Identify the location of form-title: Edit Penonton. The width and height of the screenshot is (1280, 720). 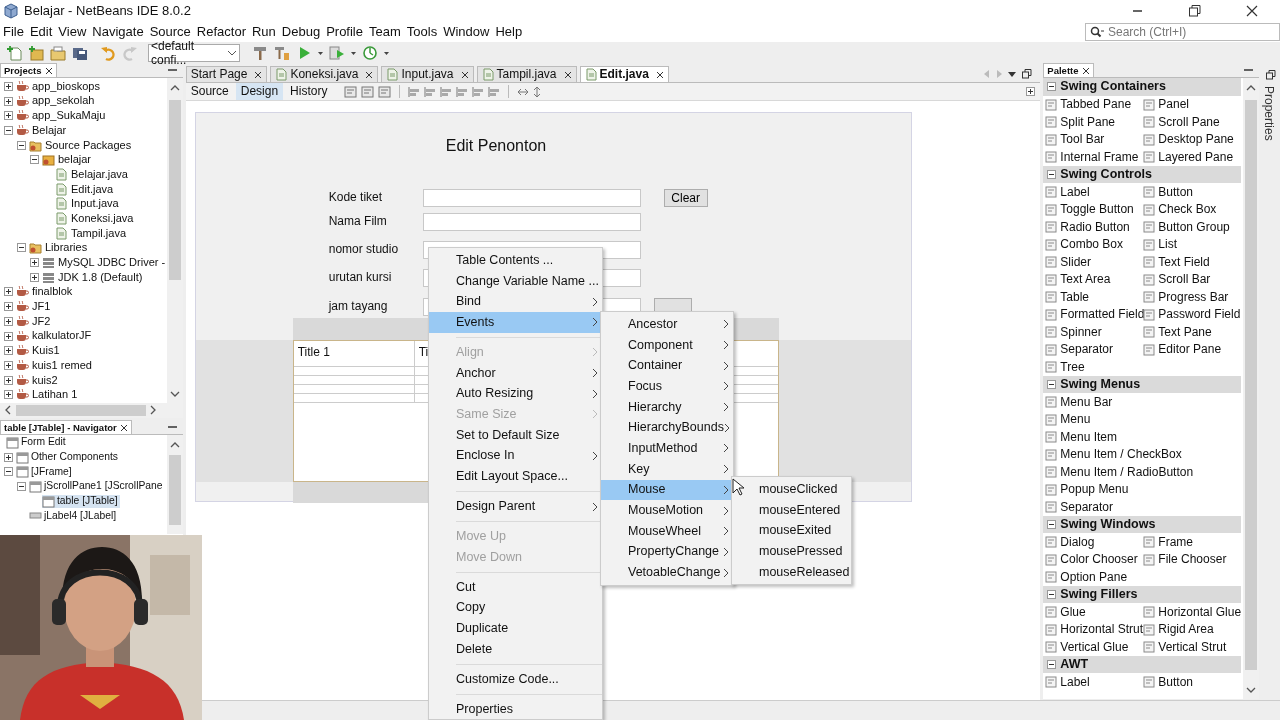
(496, 146).